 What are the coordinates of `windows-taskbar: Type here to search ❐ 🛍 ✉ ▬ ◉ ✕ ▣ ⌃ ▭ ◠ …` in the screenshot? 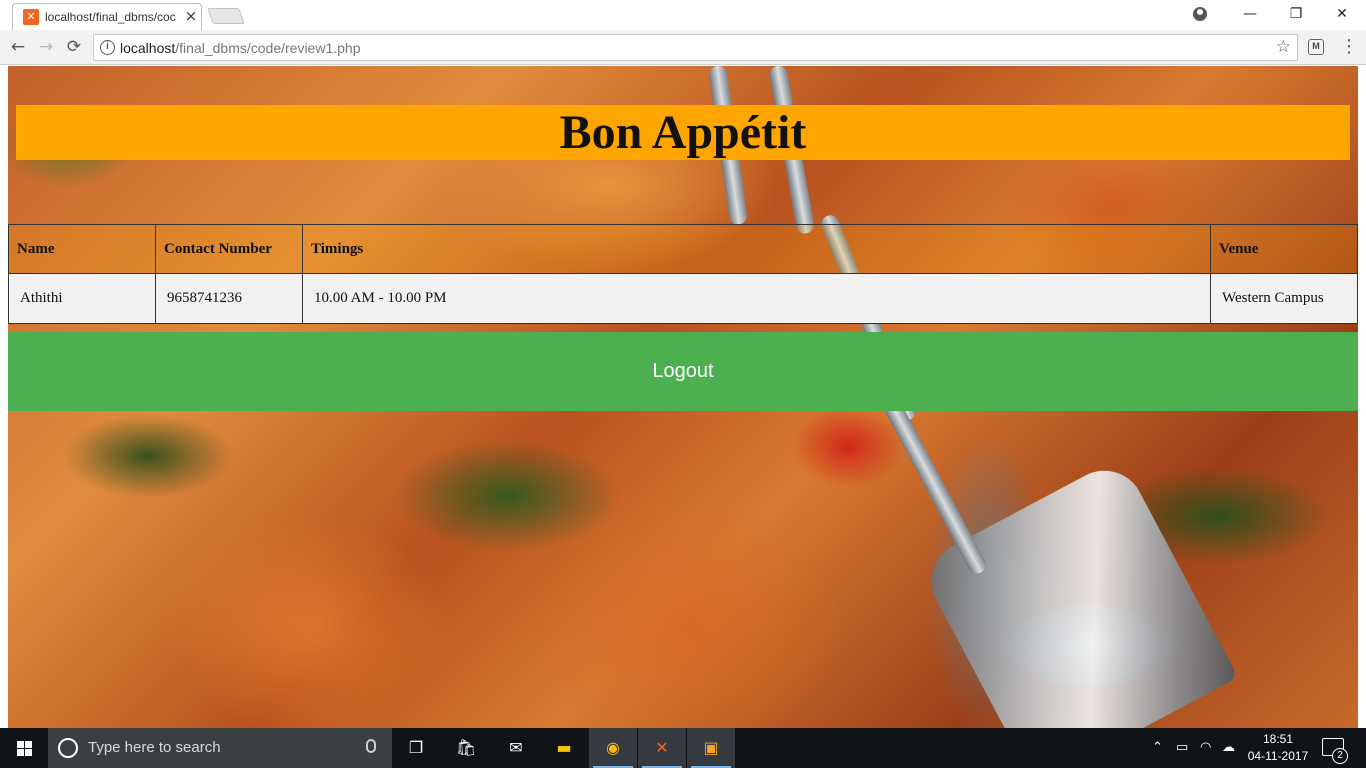 It's located at (683, 748).